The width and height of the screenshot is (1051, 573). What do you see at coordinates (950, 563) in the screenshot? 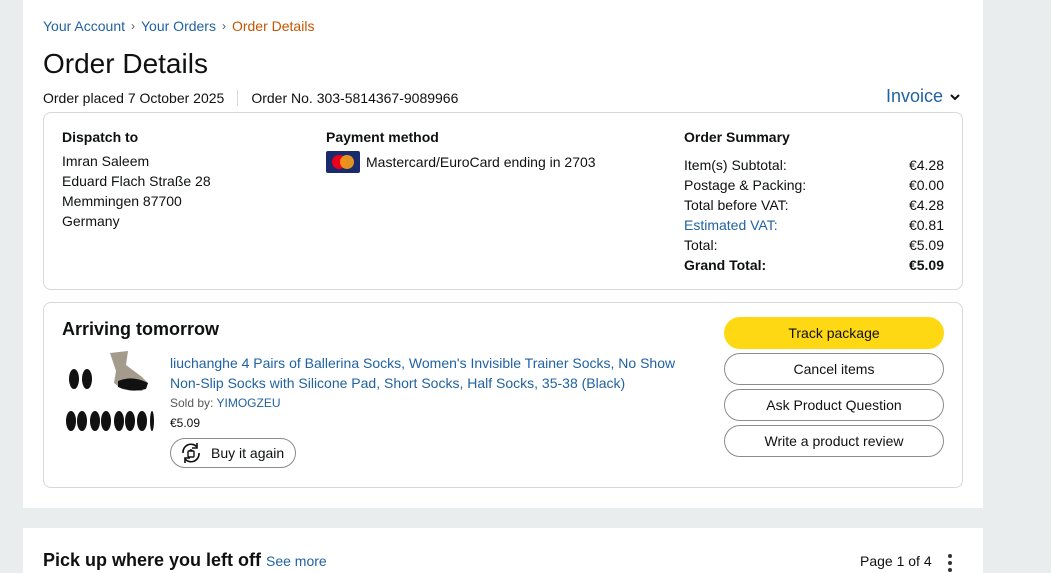
I see `more-options-icon` at bounding box center [950, 563].